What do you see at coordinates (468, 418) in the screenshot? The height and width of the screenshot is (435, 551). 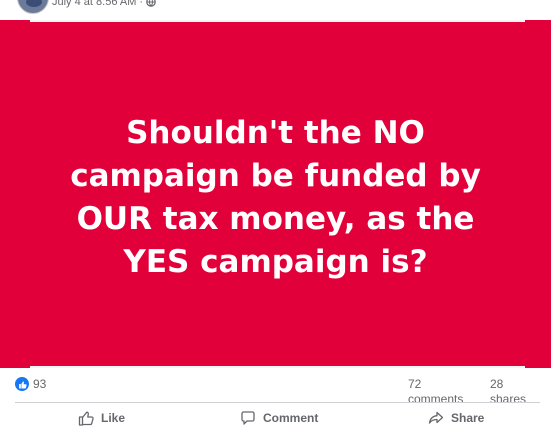 I see `share-label: Share` at bounding box center [468, 418].